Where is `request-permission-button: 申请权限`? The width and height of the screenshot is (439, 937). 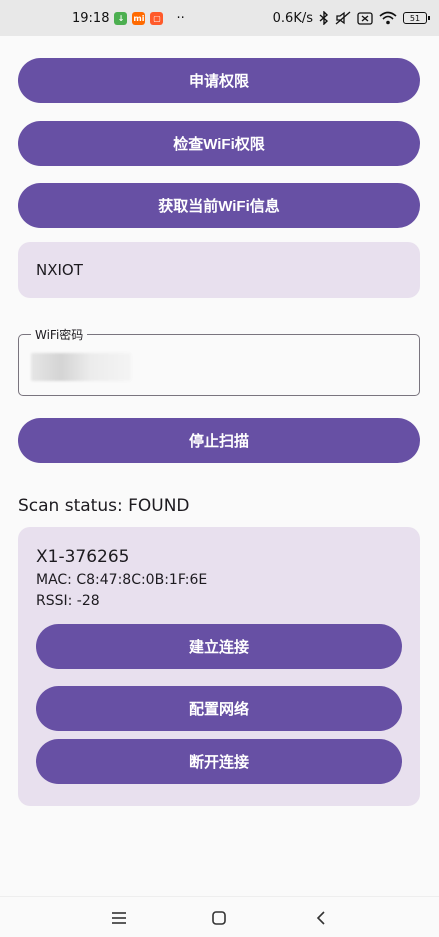 request-permission-button: 申请权限 is located at coordinates (219, 80).